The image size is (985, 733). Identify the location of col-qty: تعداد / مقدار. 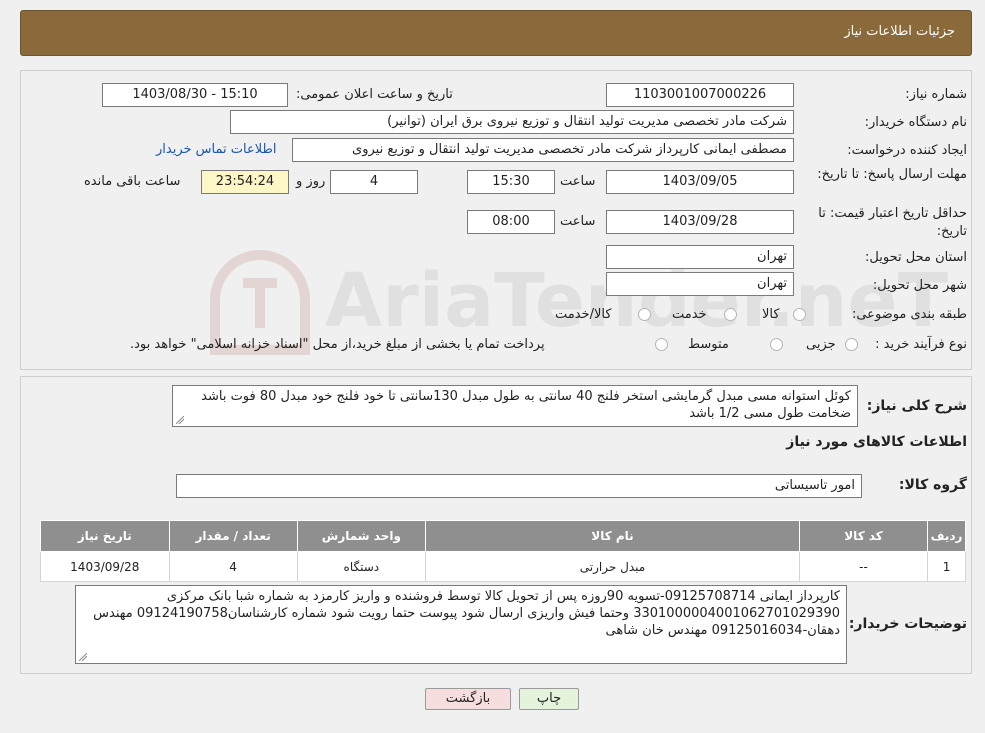
(233, 536).